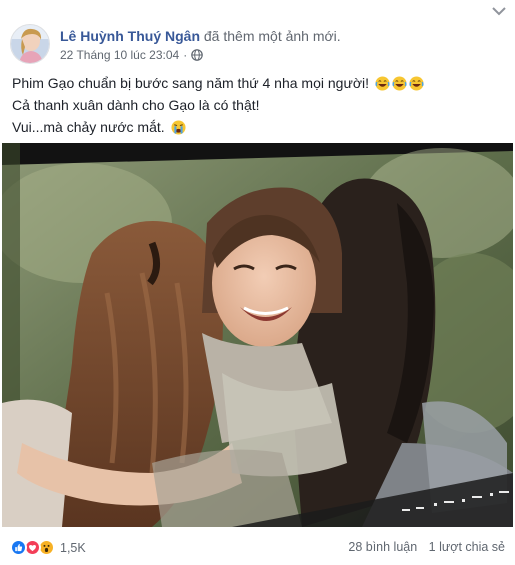 Image resolution: width=515 pixels, height=565 pixels. I want to click on caption-text: Vui...mà chảy nước mắt., so click(88, 127).